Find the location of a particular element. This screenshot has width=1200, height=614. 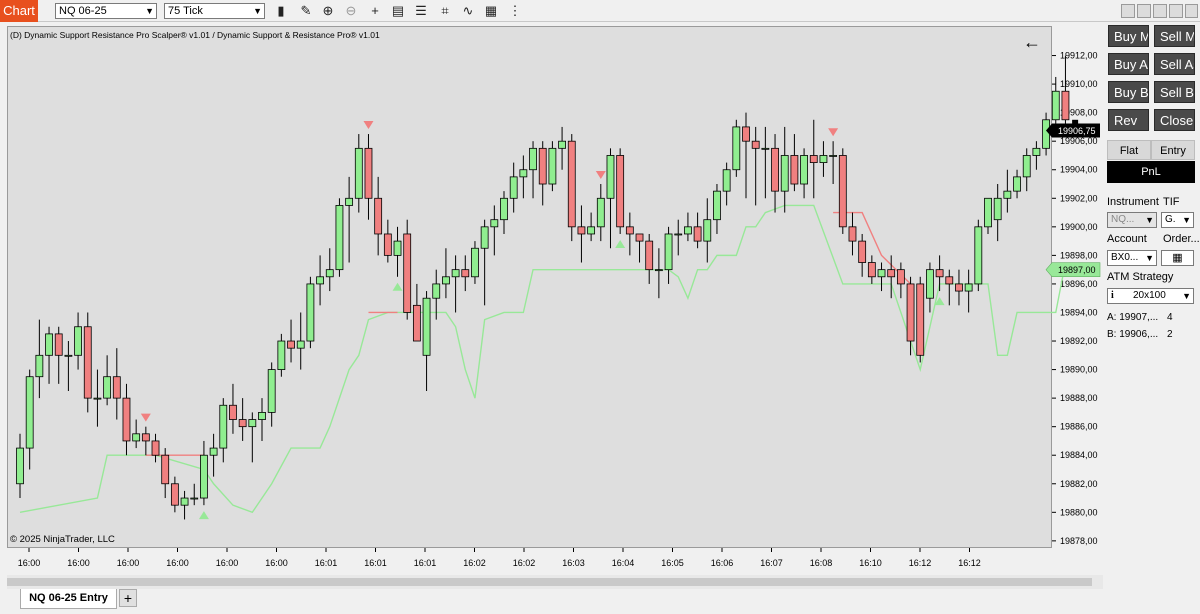

calculator-icon: ▦ is located at coordinates (1177, 258).